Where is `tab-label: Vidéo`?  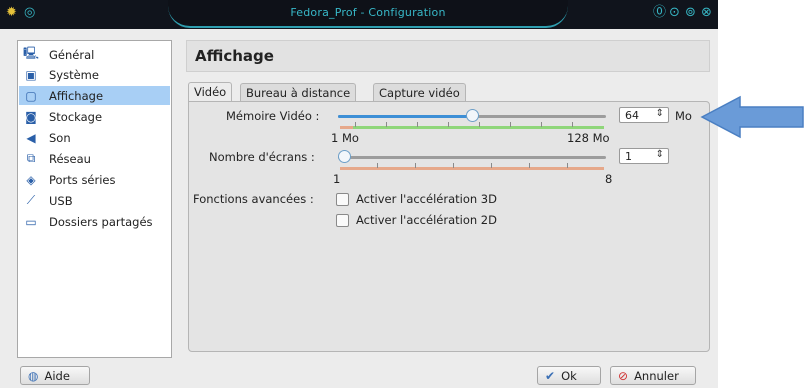
tab-label: Vidéo is located at coordinates (210, 92).